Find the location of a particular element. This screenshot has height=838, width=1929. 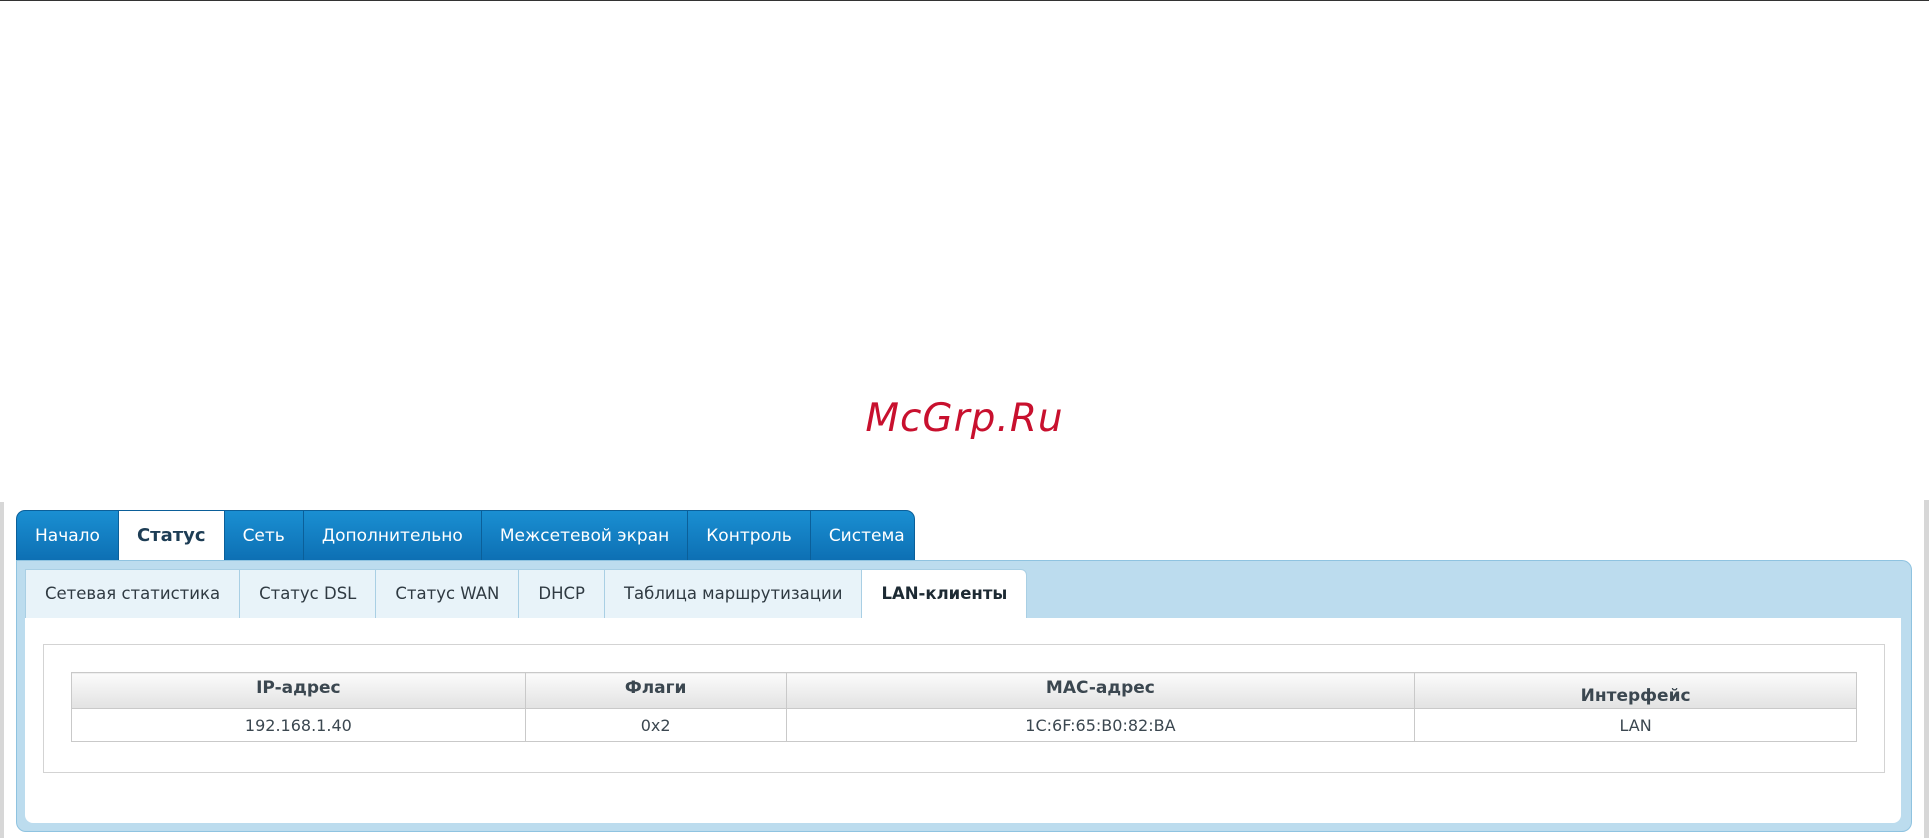

cell-mac: 1C:6F:65:B0:82:BA is located at coordinates (1100, 725).